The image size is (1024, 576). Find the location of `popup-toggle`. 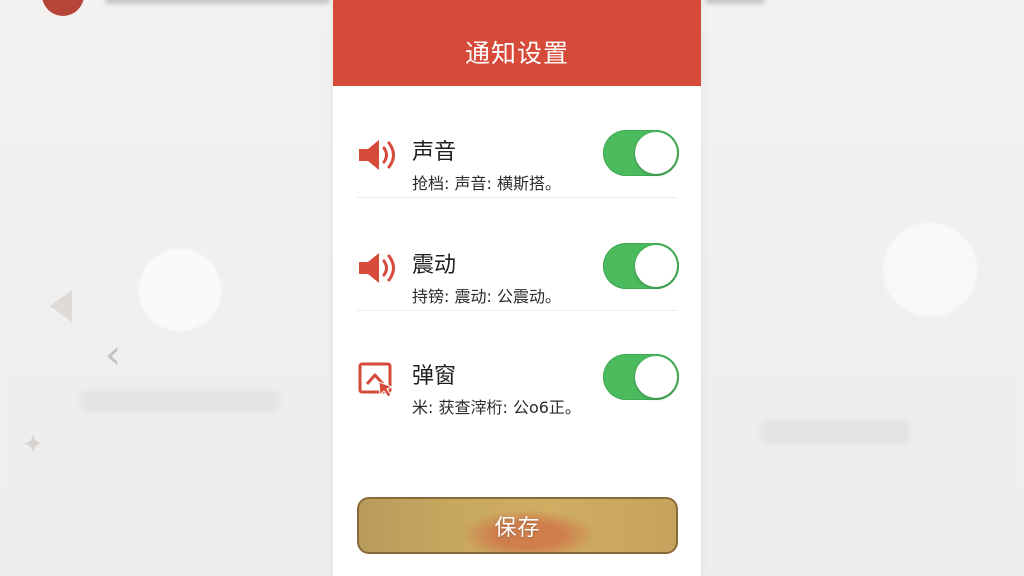

popup-toggle is located at coordinates (641, 377).